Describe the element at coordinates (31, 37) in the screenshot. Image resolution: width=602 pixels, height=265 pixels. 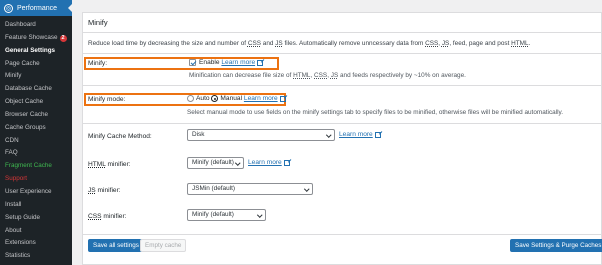
I see `sidebar-item-label: Feature Showcase` at that location.